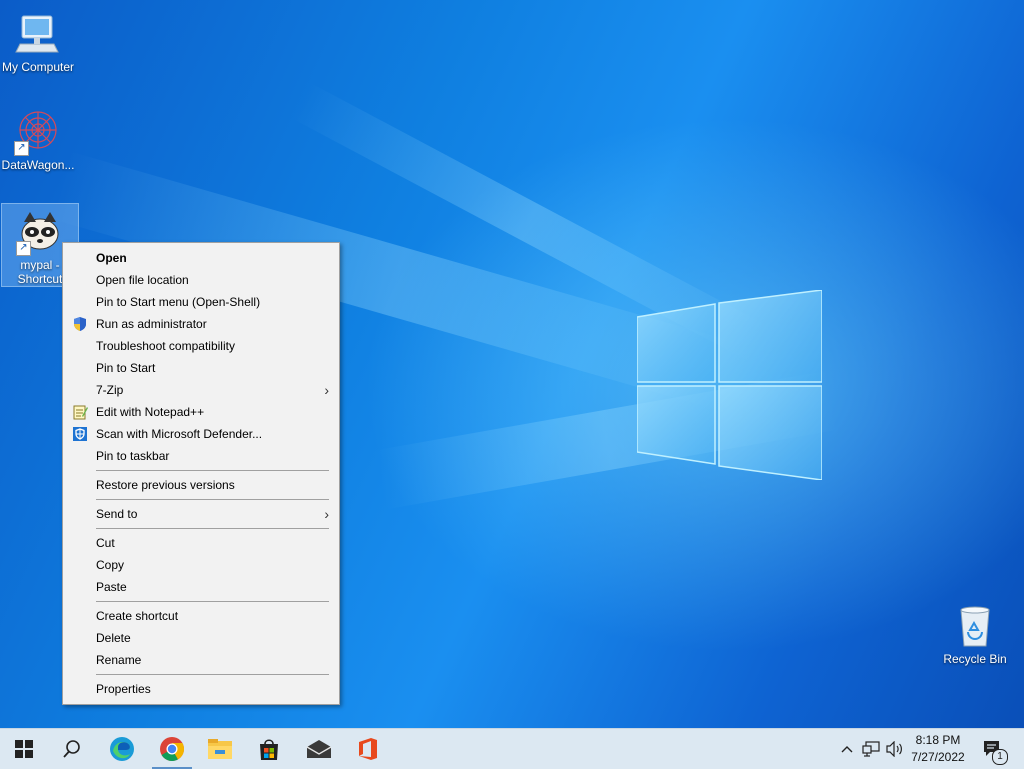 Image resolution: width=1024 pixels, height=769 pixels. What do you see at coordinates (201, 514) in the screenshot?
I see `menu-item-send-to: Send to ›` at bounding box center [201, 514].